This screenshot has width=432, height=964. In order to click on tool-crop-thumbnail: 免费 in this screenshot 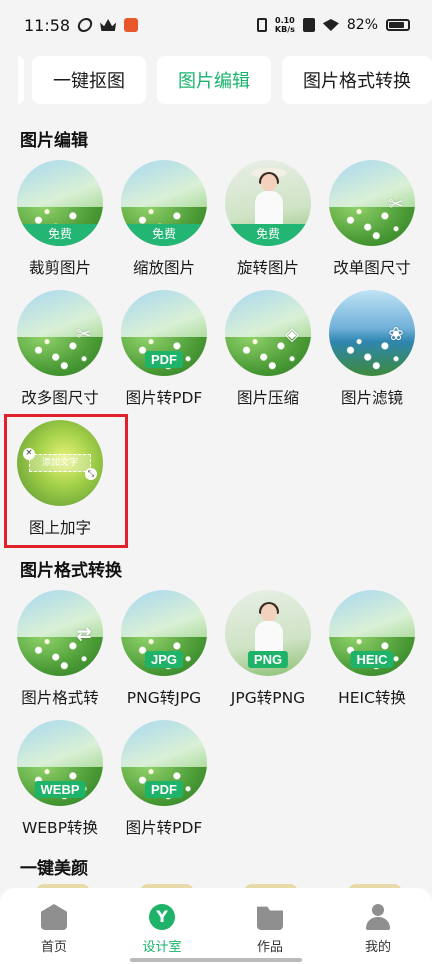, I will do `click(60, 203)`.